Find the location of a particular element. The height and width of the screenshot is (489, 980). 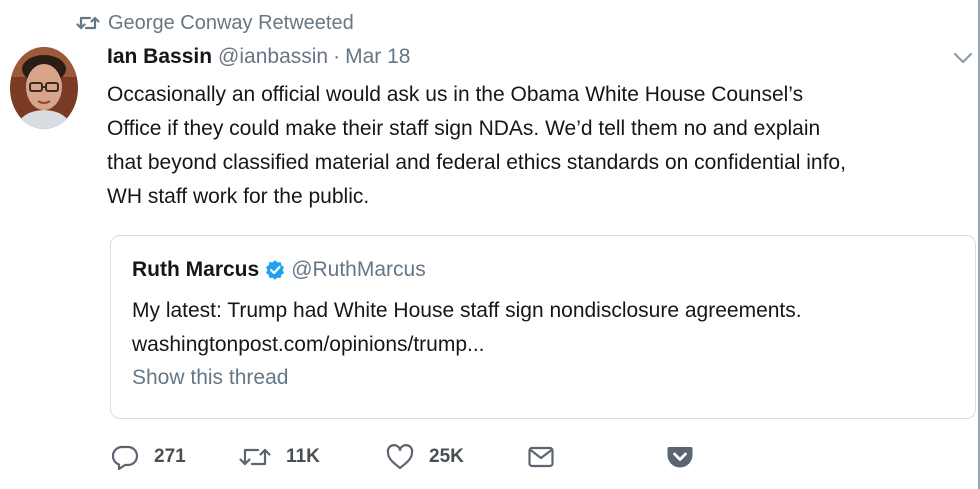

author-name: Ian Bassin is located at coordinates (159, 57).